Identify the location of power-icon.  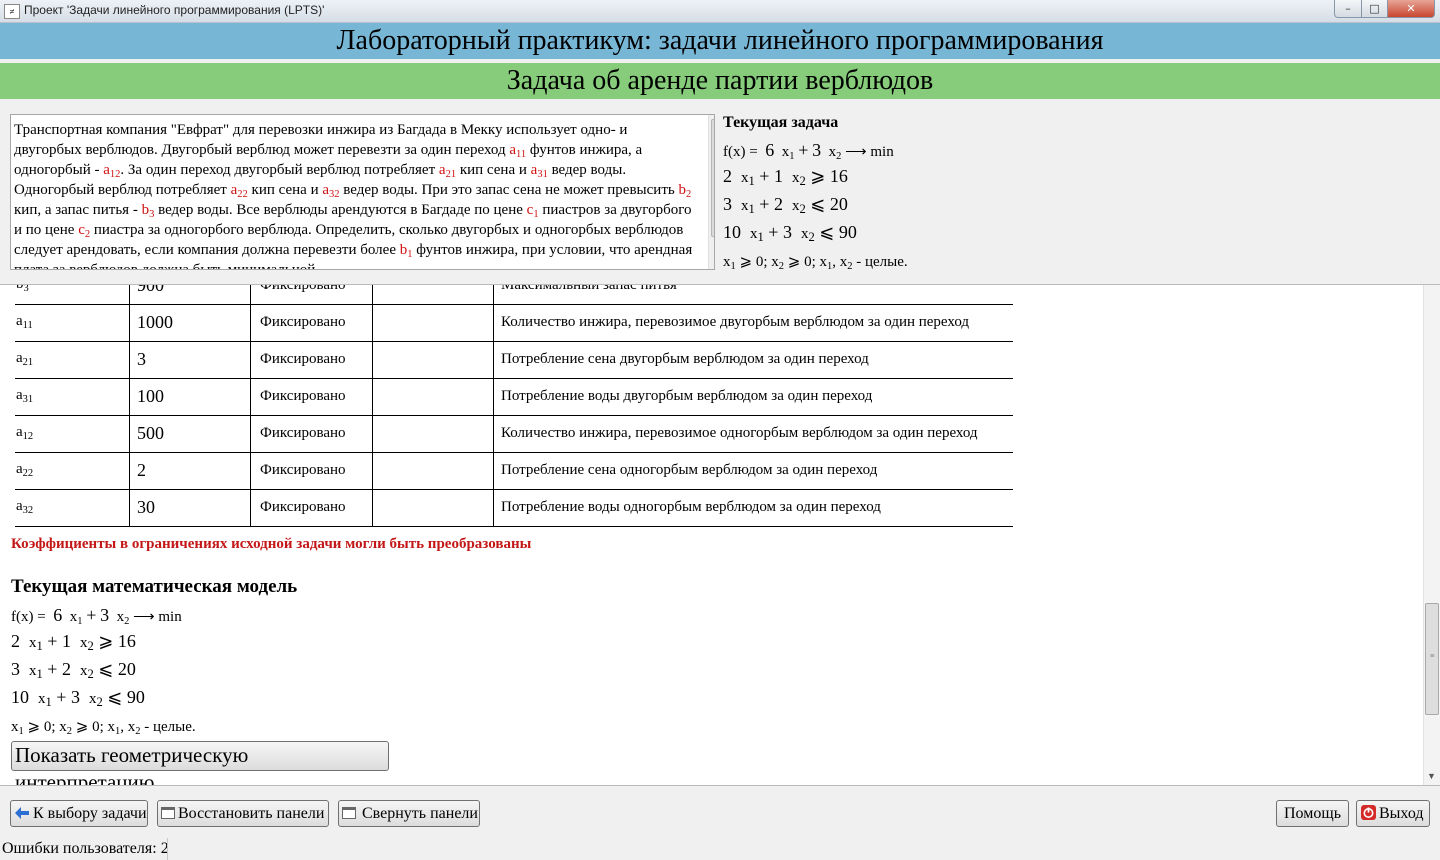
(1368, 813).